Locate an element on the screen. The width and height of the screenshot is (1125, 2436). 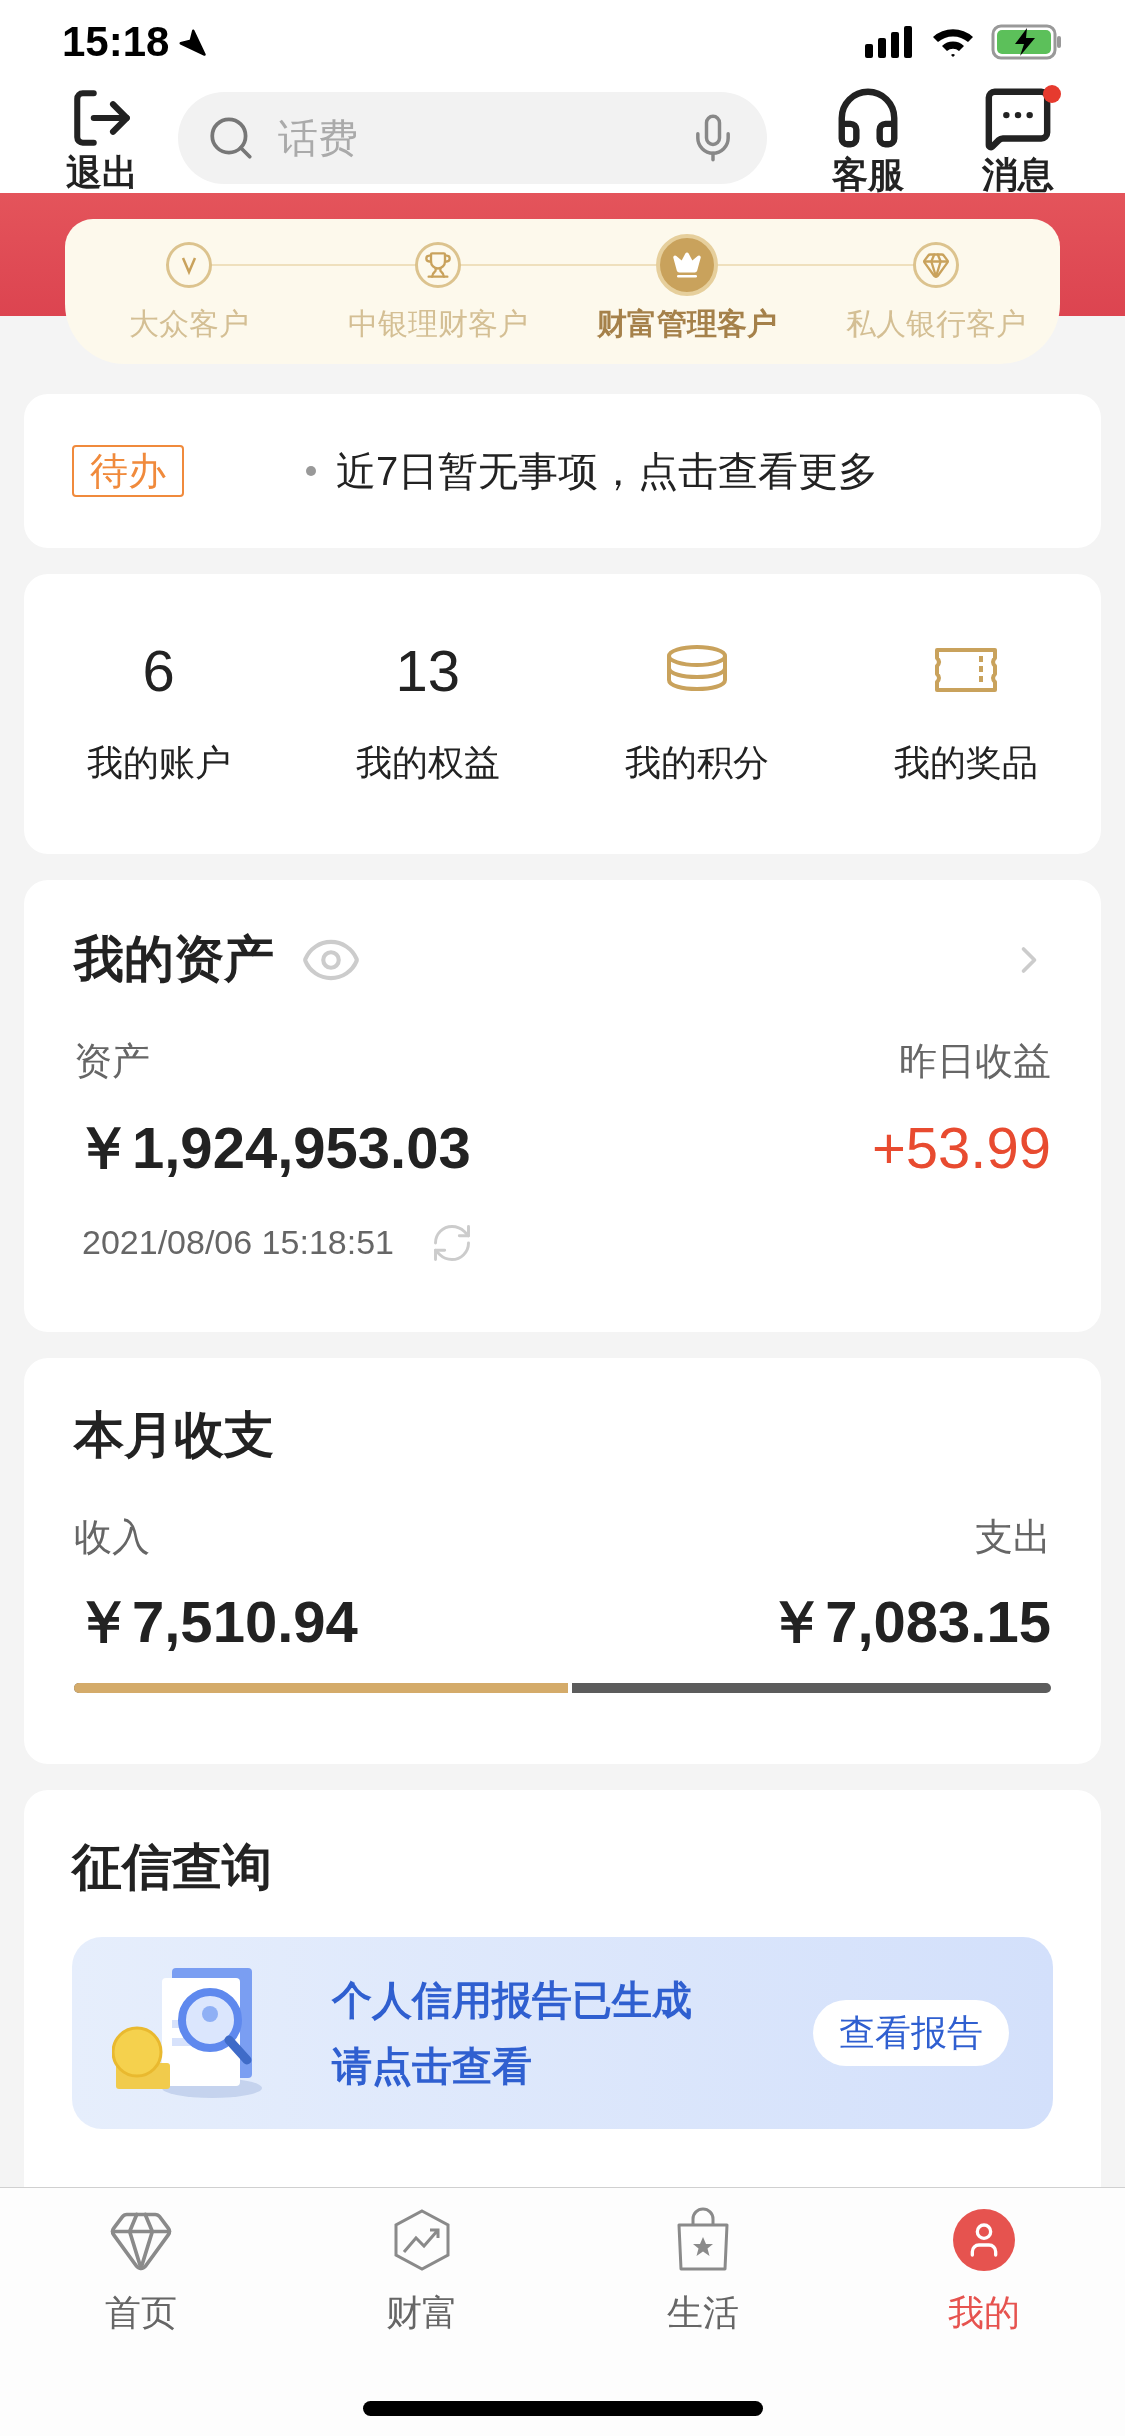
income-amount: ￥7,510.94 is located at coordinates (216, 1622).